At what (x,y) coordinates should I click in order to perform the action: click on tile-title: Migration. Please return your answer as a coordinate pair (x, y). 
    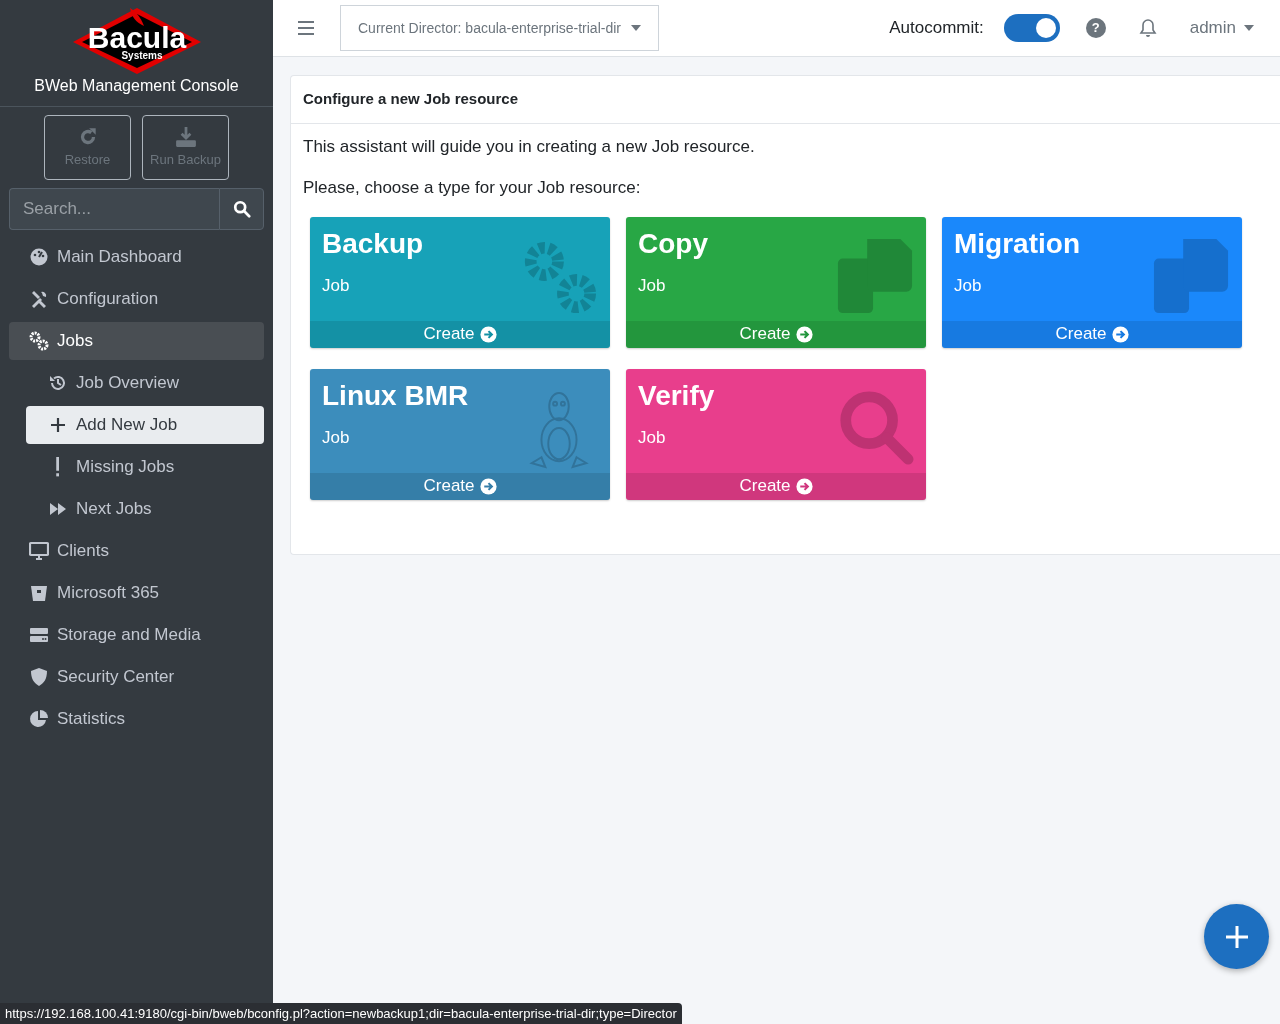
    Looking at the image, I should click on (1017, 244).